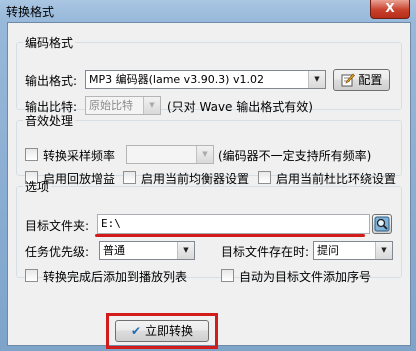  I want to click on priority-select: 普通 ▼, so click(147, 250).